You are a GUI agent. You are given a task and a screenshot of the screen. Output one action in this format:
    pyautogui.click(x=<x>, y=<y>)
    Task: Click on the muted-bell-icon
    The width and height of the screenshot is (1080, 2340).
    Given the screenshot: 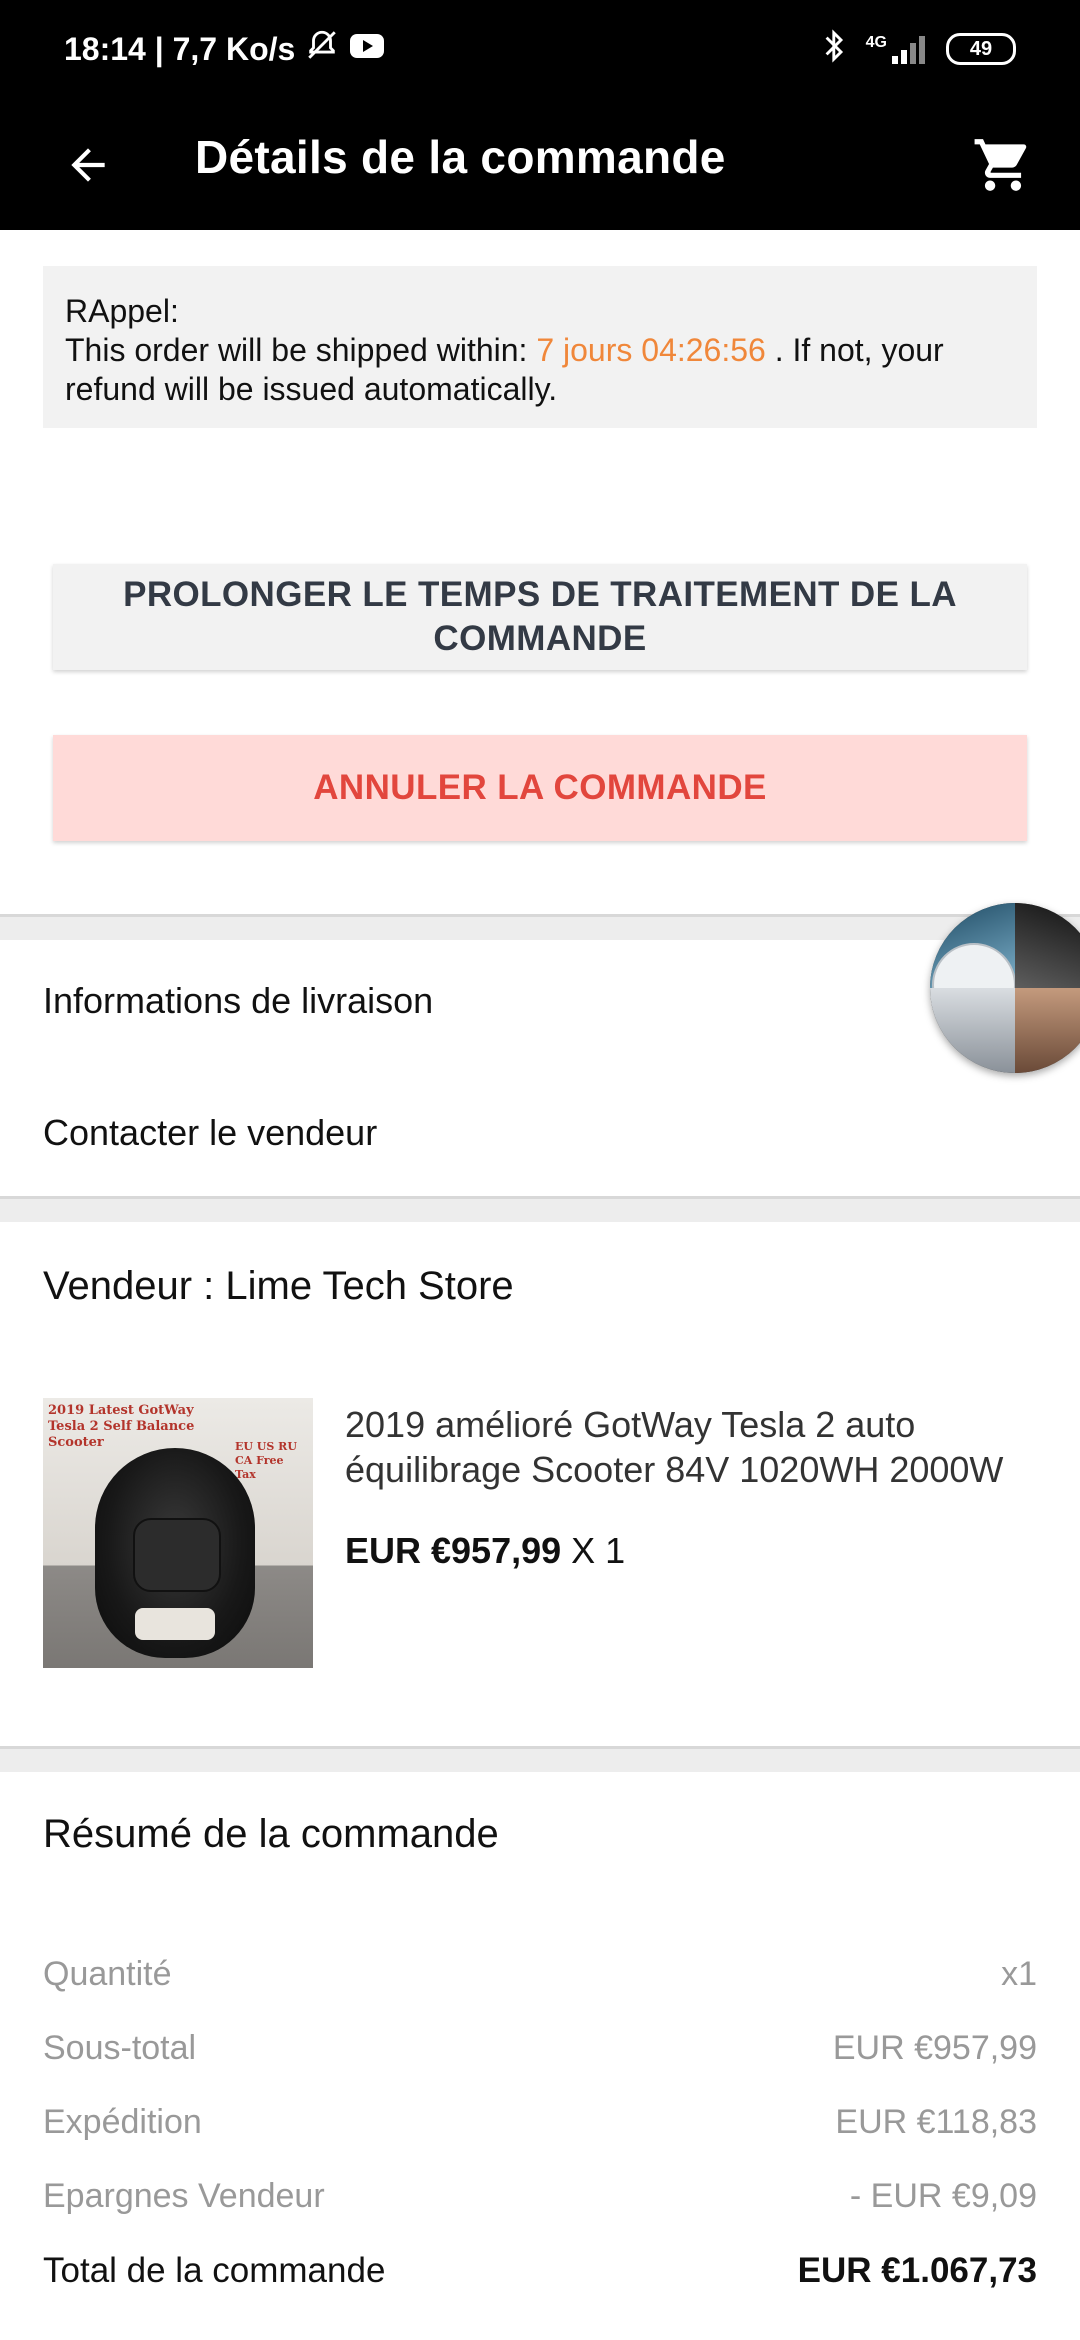 What is the action you would take?
    pyautogui.click(x=322, y=49)
    